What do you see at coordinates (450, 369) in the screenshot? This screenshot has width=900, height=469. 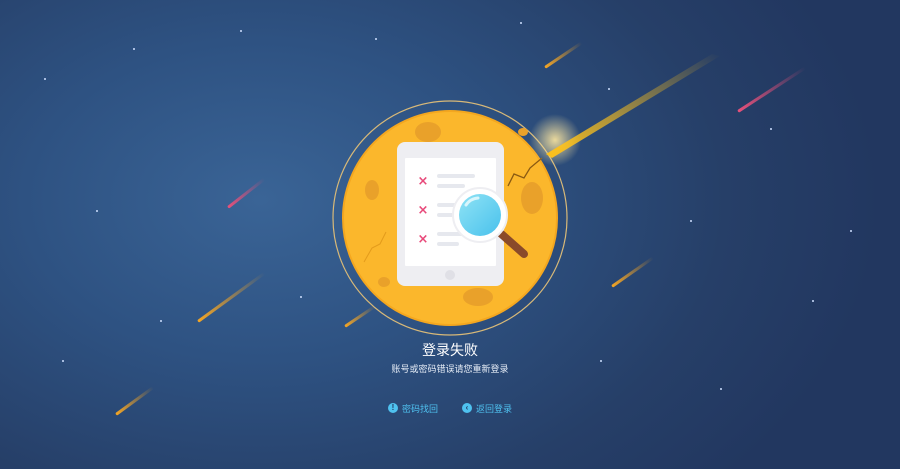 I see `error-message: 账号或密码错误请您重新登录` at bounding box center [450, 369].